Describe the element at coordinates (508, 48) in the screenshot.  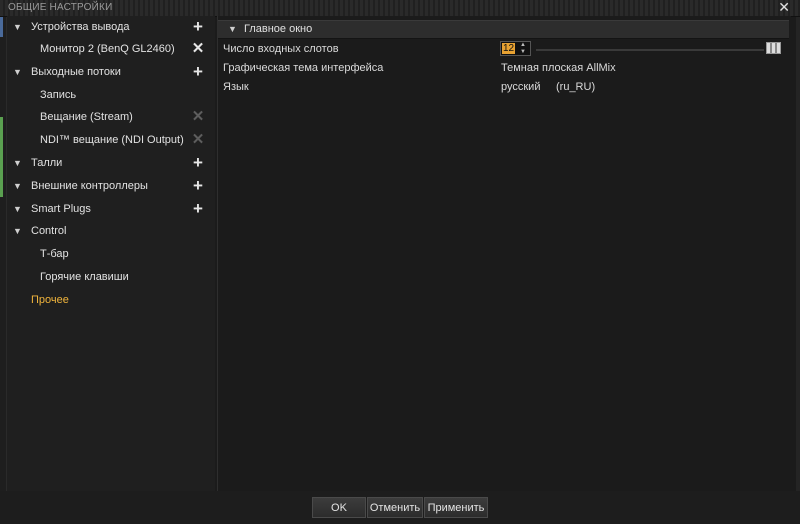
I see `slots-value: 12` at that location.